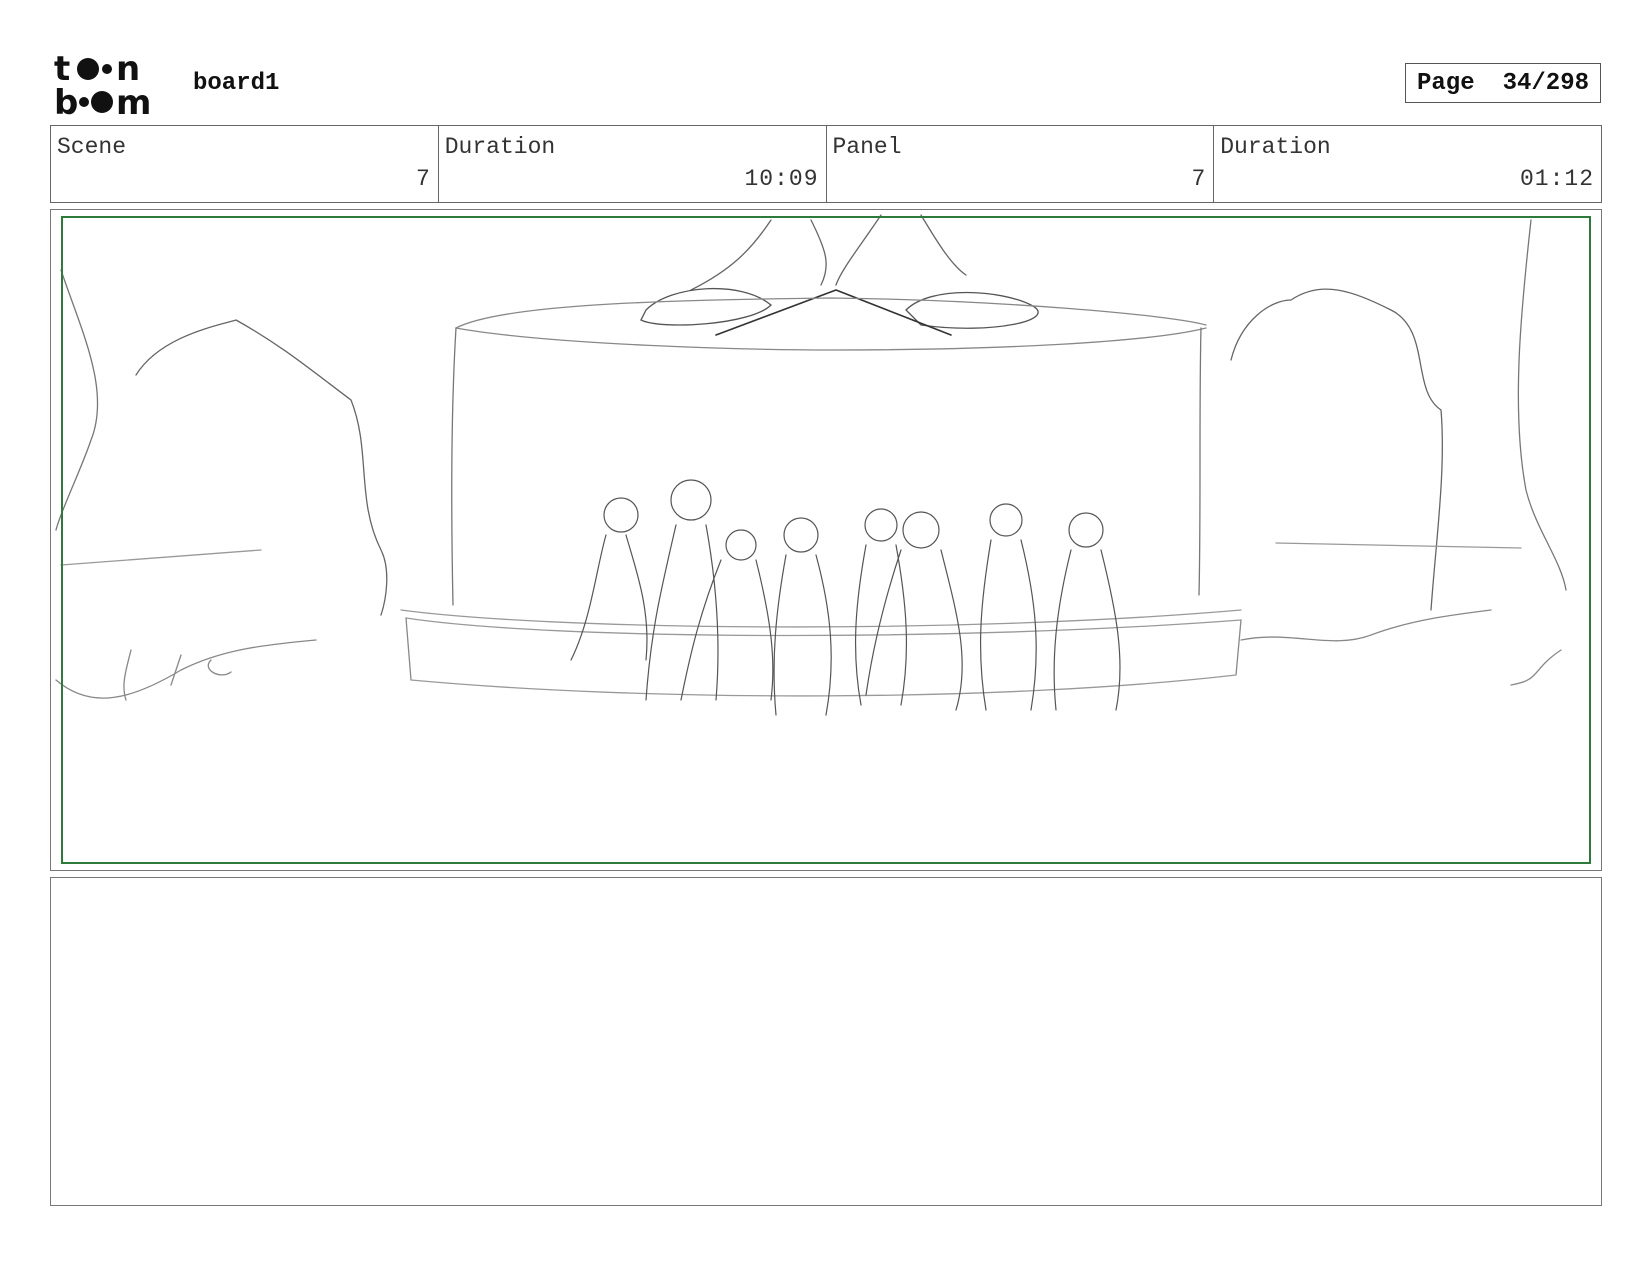 This screenshot has width=1650, height=1275. I want to click on board-title: board1, so click(236, 83).